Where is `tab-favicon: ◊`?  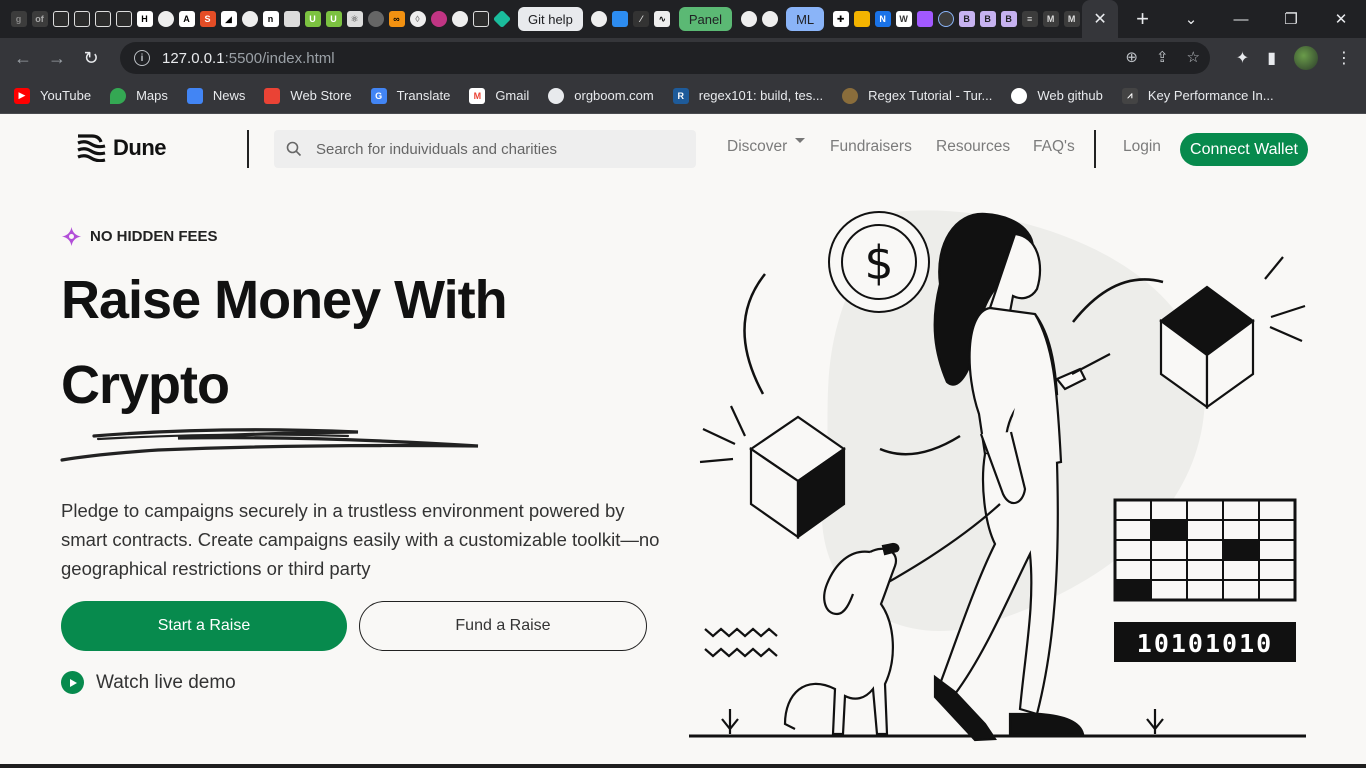
tab-favicon: ◊ is located at coordinates (417, 19).